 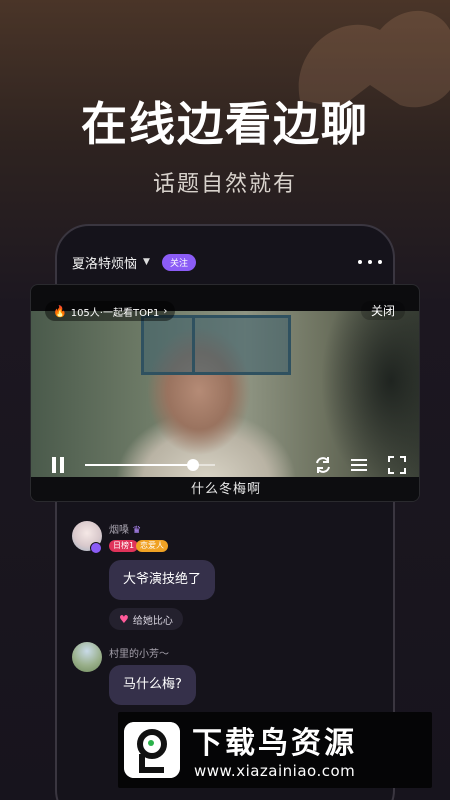 I want to click on chat-username: 村里的小芳～, so click(x=139, y=654).